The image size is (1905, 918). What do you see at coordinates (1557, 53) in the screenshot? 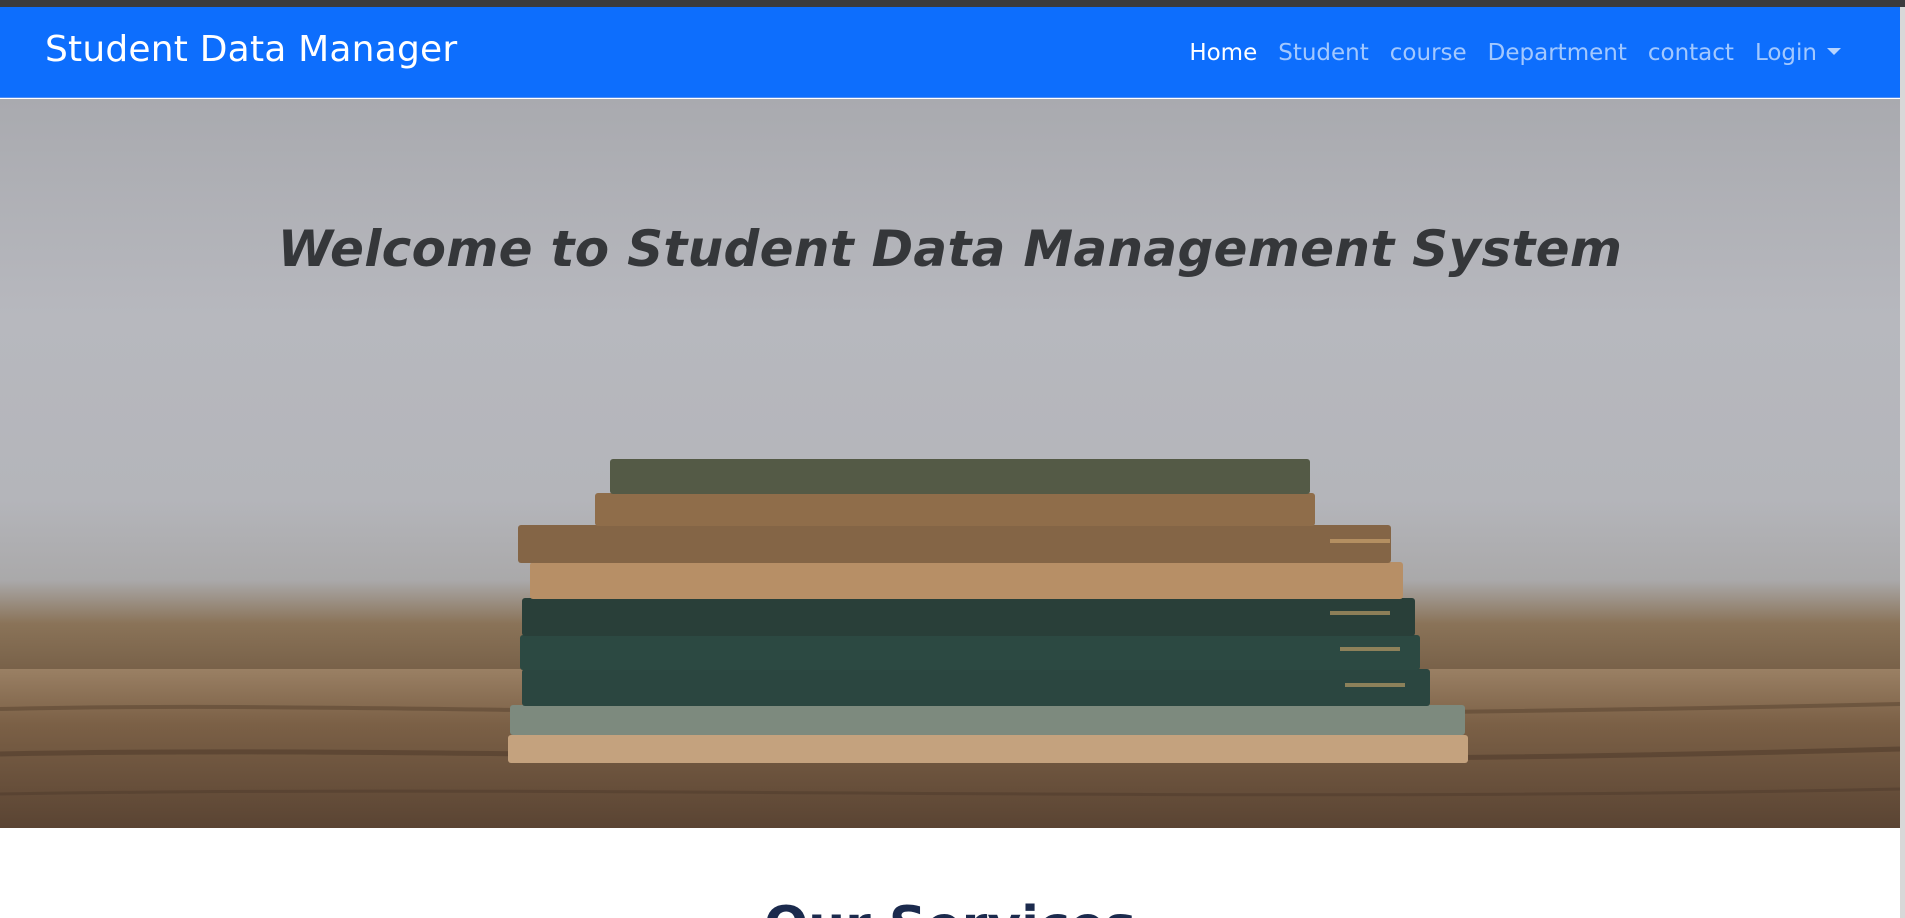
I see `nav-department-link: Department` at bounding box center [1557, 53].